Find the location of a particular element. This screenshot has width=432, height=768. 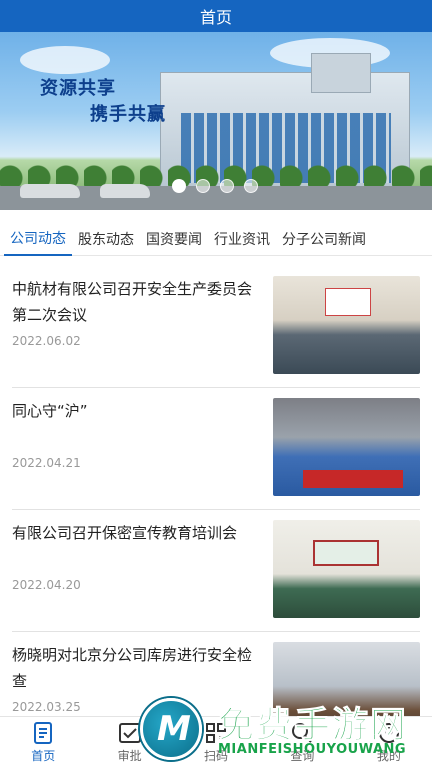

news-category-tabs: 公司动态 股东动态 国资要闻 行业资讯 分子公司新闻 is located at coordinates (216, 239).